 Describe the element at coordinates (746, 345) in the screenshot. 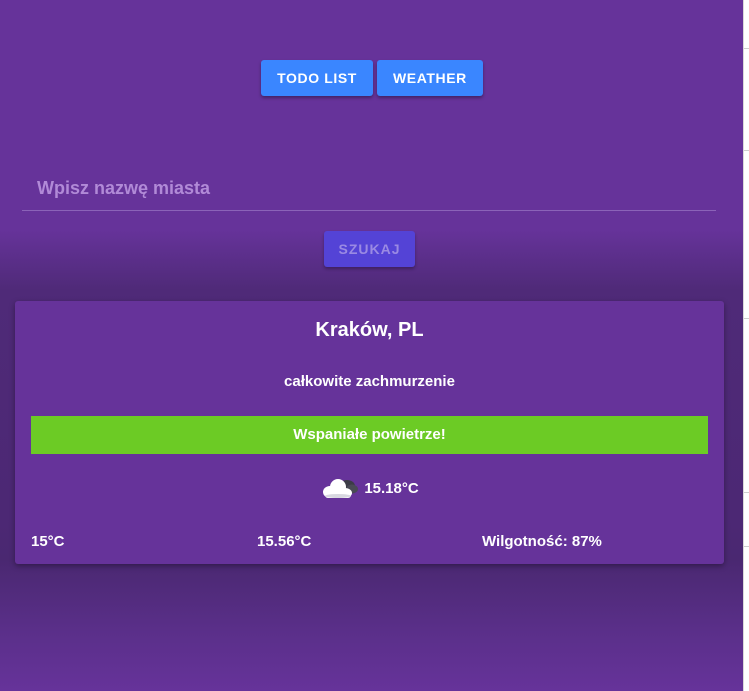

I see `scrollbar-strip` at that location.